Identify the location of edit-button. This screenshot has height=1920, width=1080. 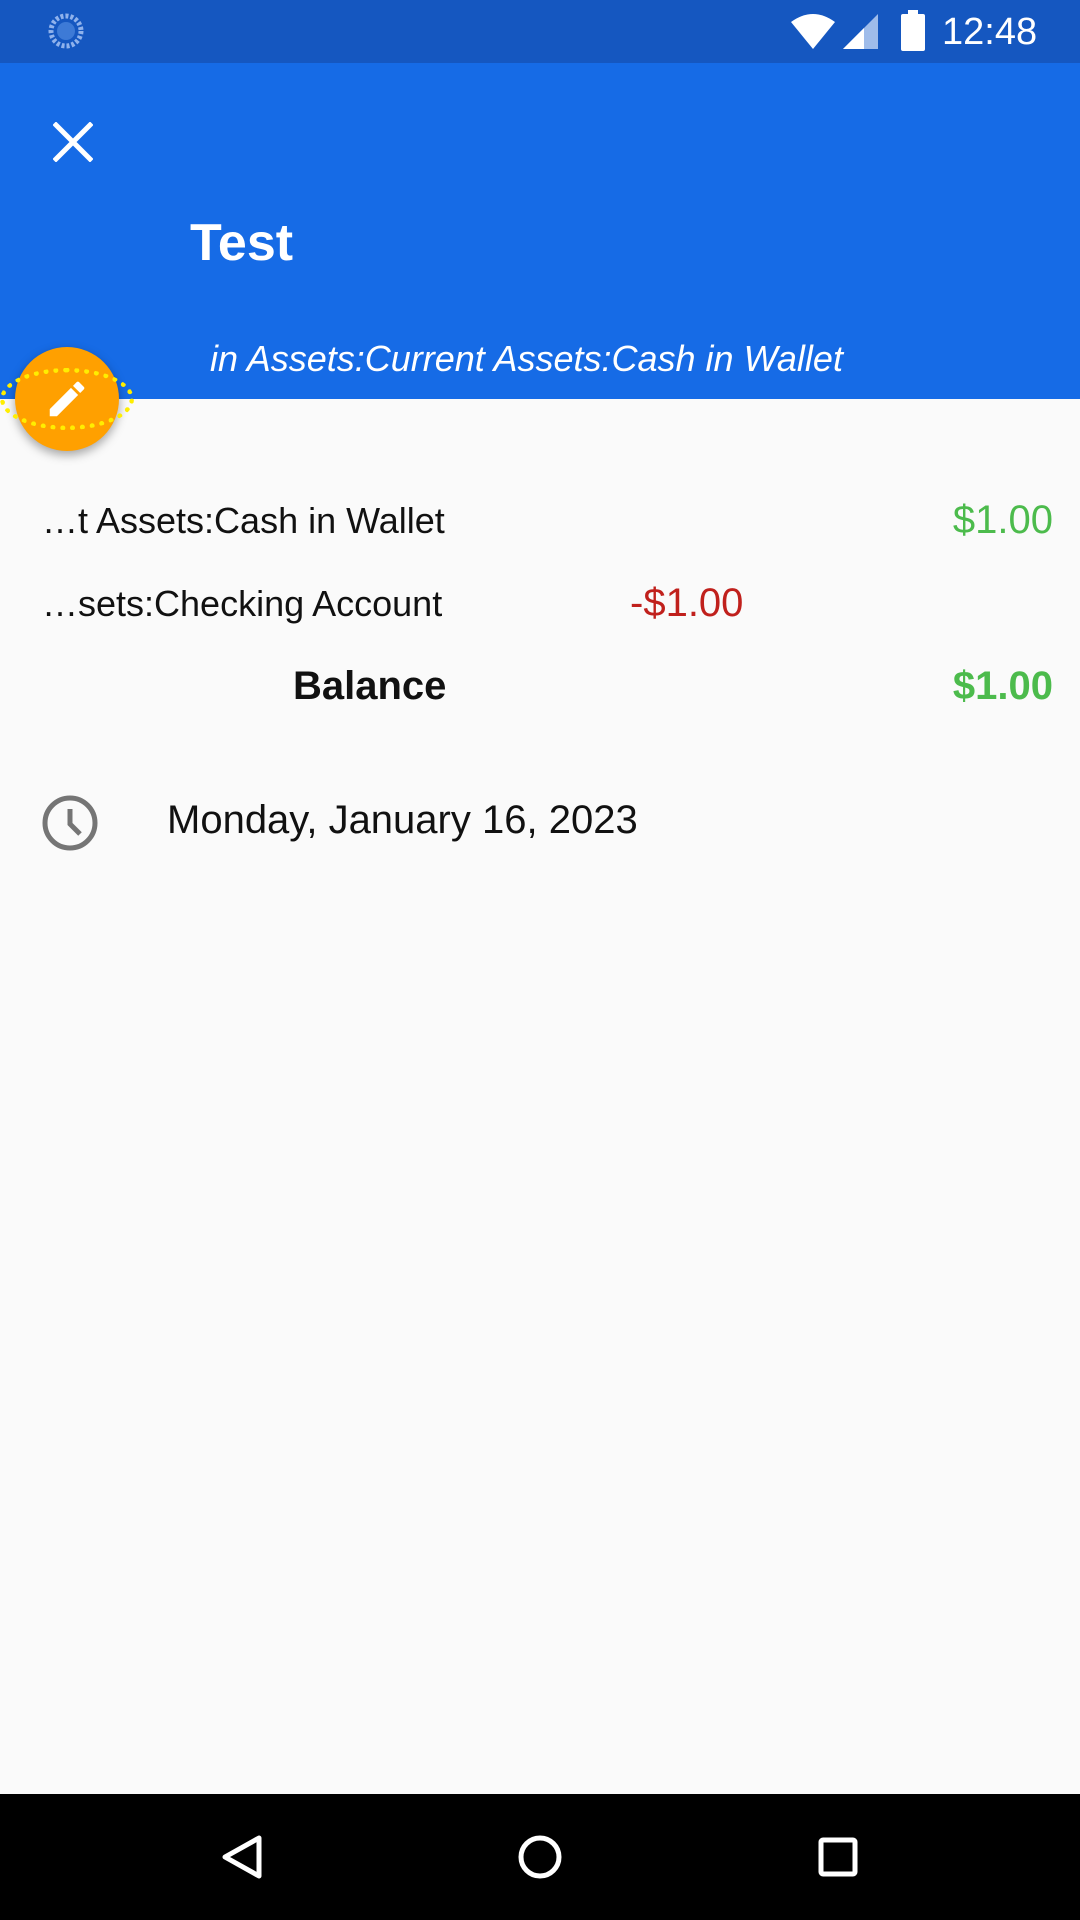
(67, 399).